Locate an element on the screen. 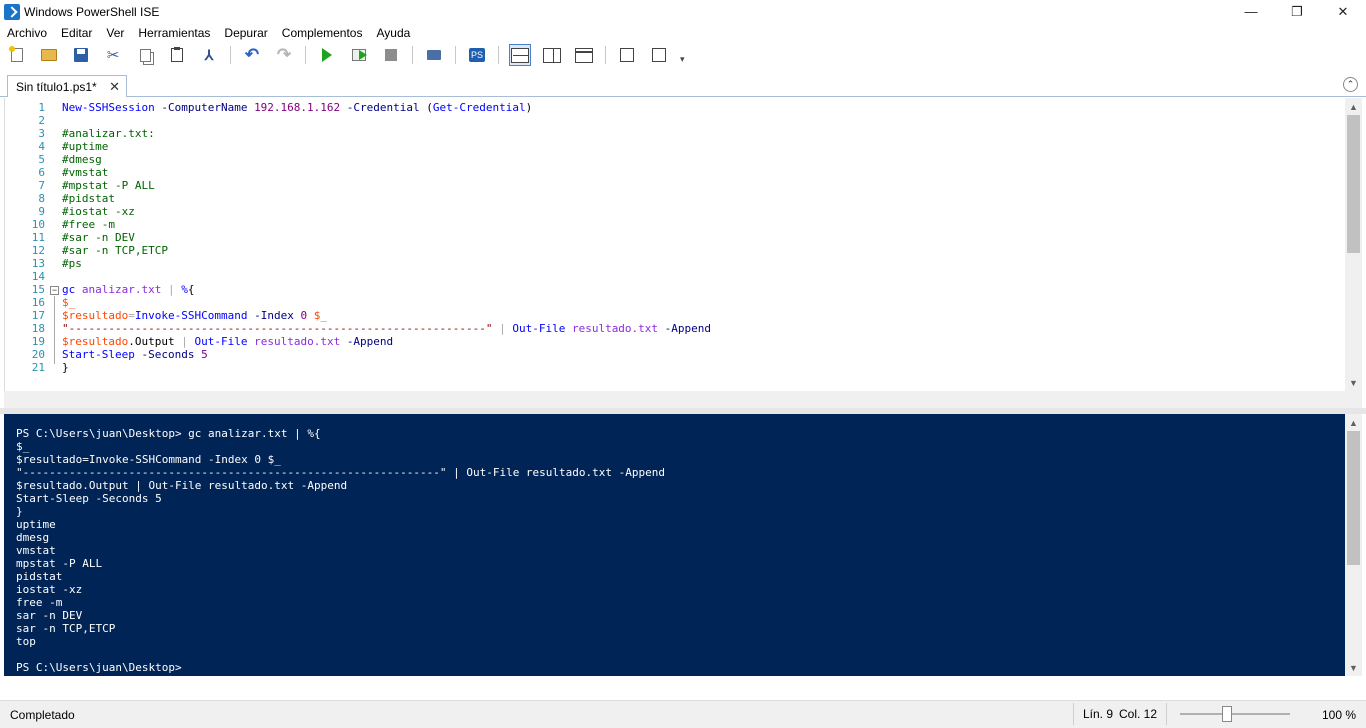 The width and height of the screenshot is (1366, 728). code-token: -Credential is located at coordinates (383, 107).